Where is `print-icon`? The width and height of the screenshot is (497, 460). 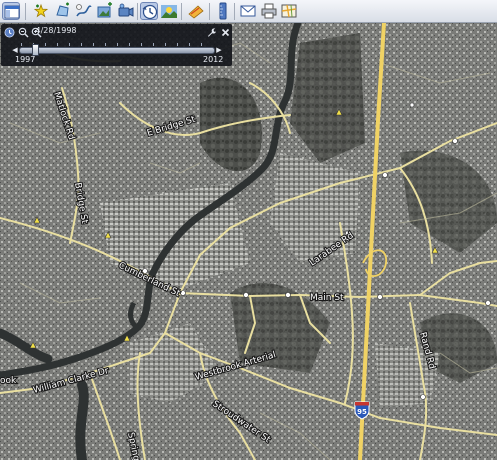
print-icon is located at coordinates (269, 11).